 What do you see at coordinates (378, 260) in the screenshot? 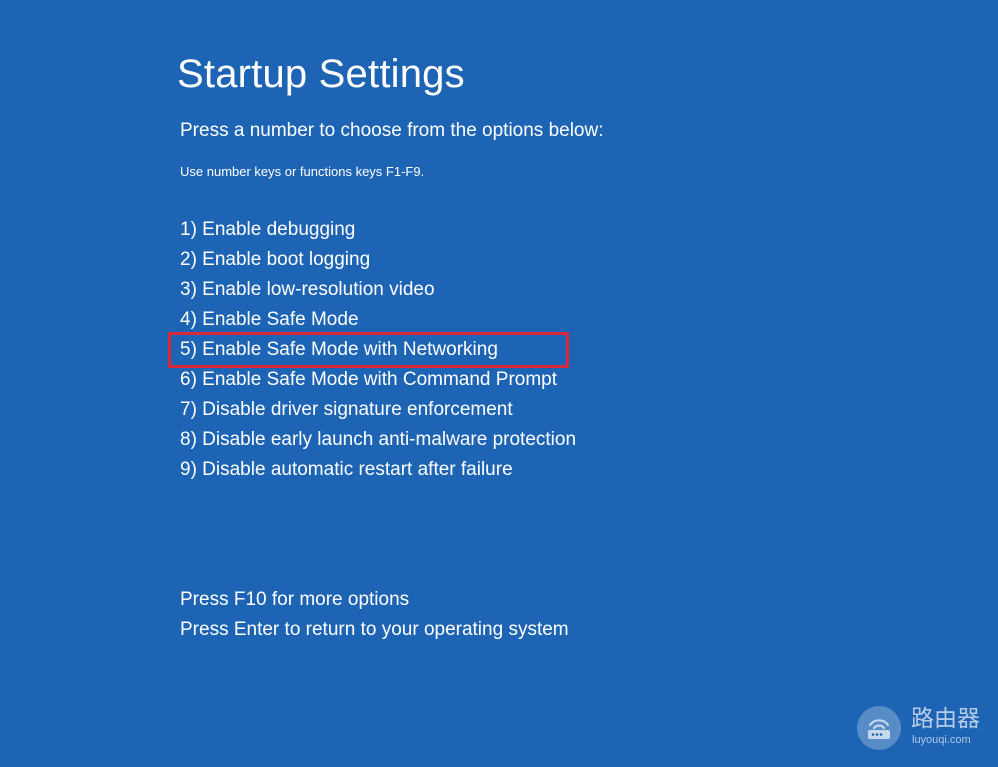
I see `option-enable-boot-logging: 2) Enable boot logging` at bounding box center [378, 260].